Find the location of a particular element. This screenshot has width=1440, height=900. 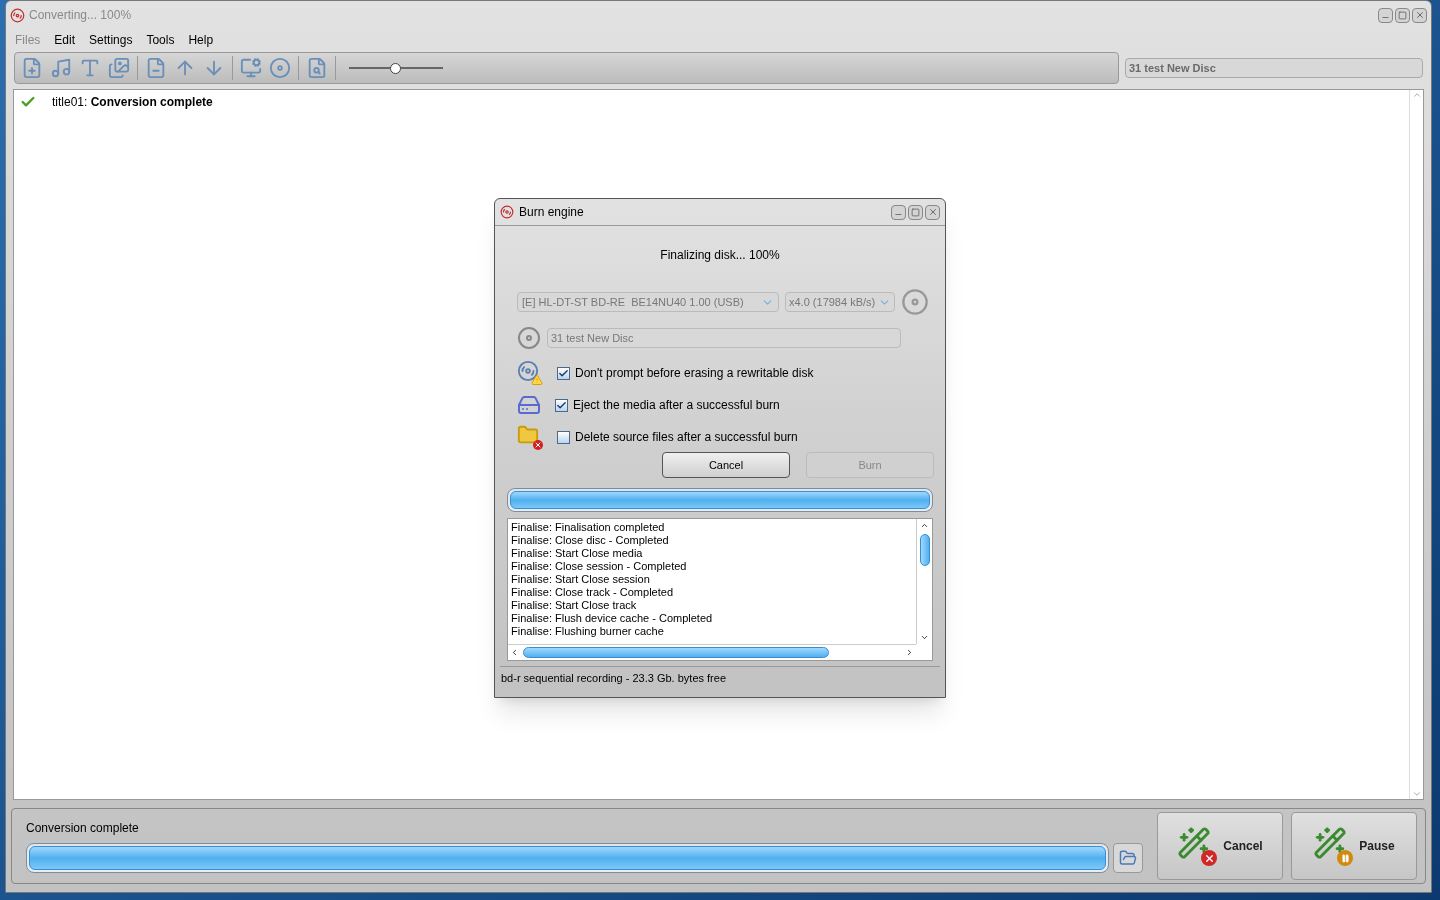

menu-item: Settings is located at coordinates (111, 40).